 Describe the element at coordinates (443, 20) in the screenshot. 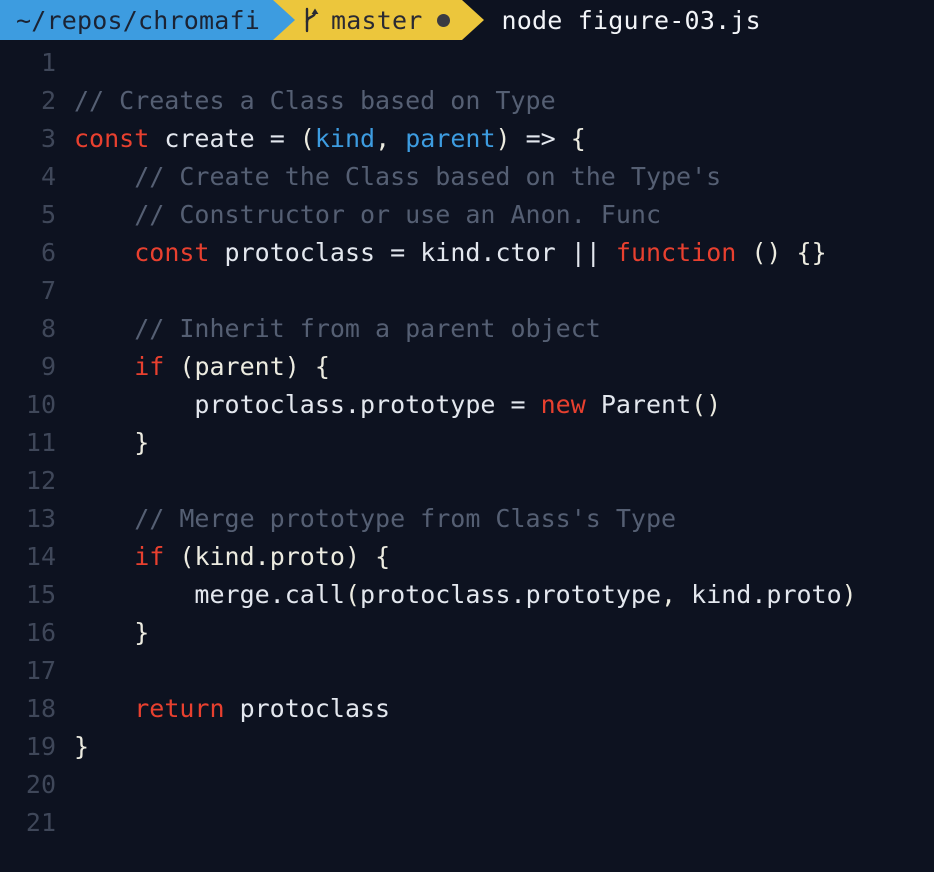

I see `git-dirty-indicator` at that location.